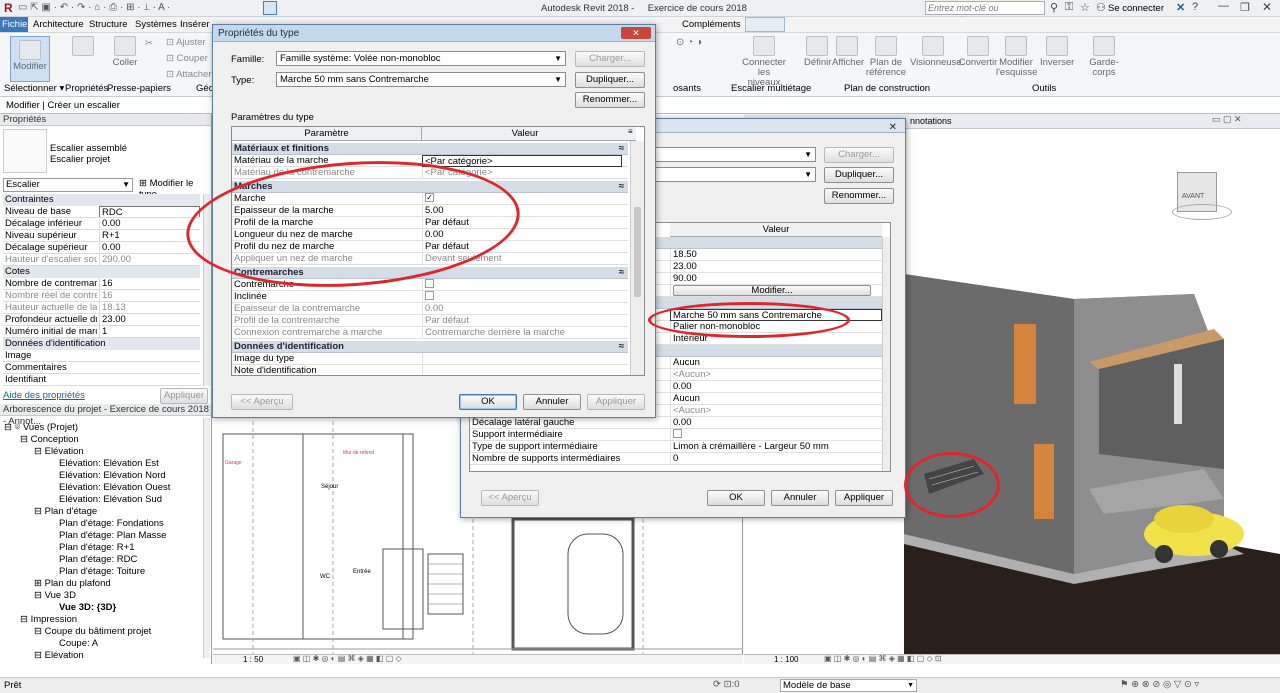  I want to click on prop-row: Niveau de base RDC, so click(101, 212).